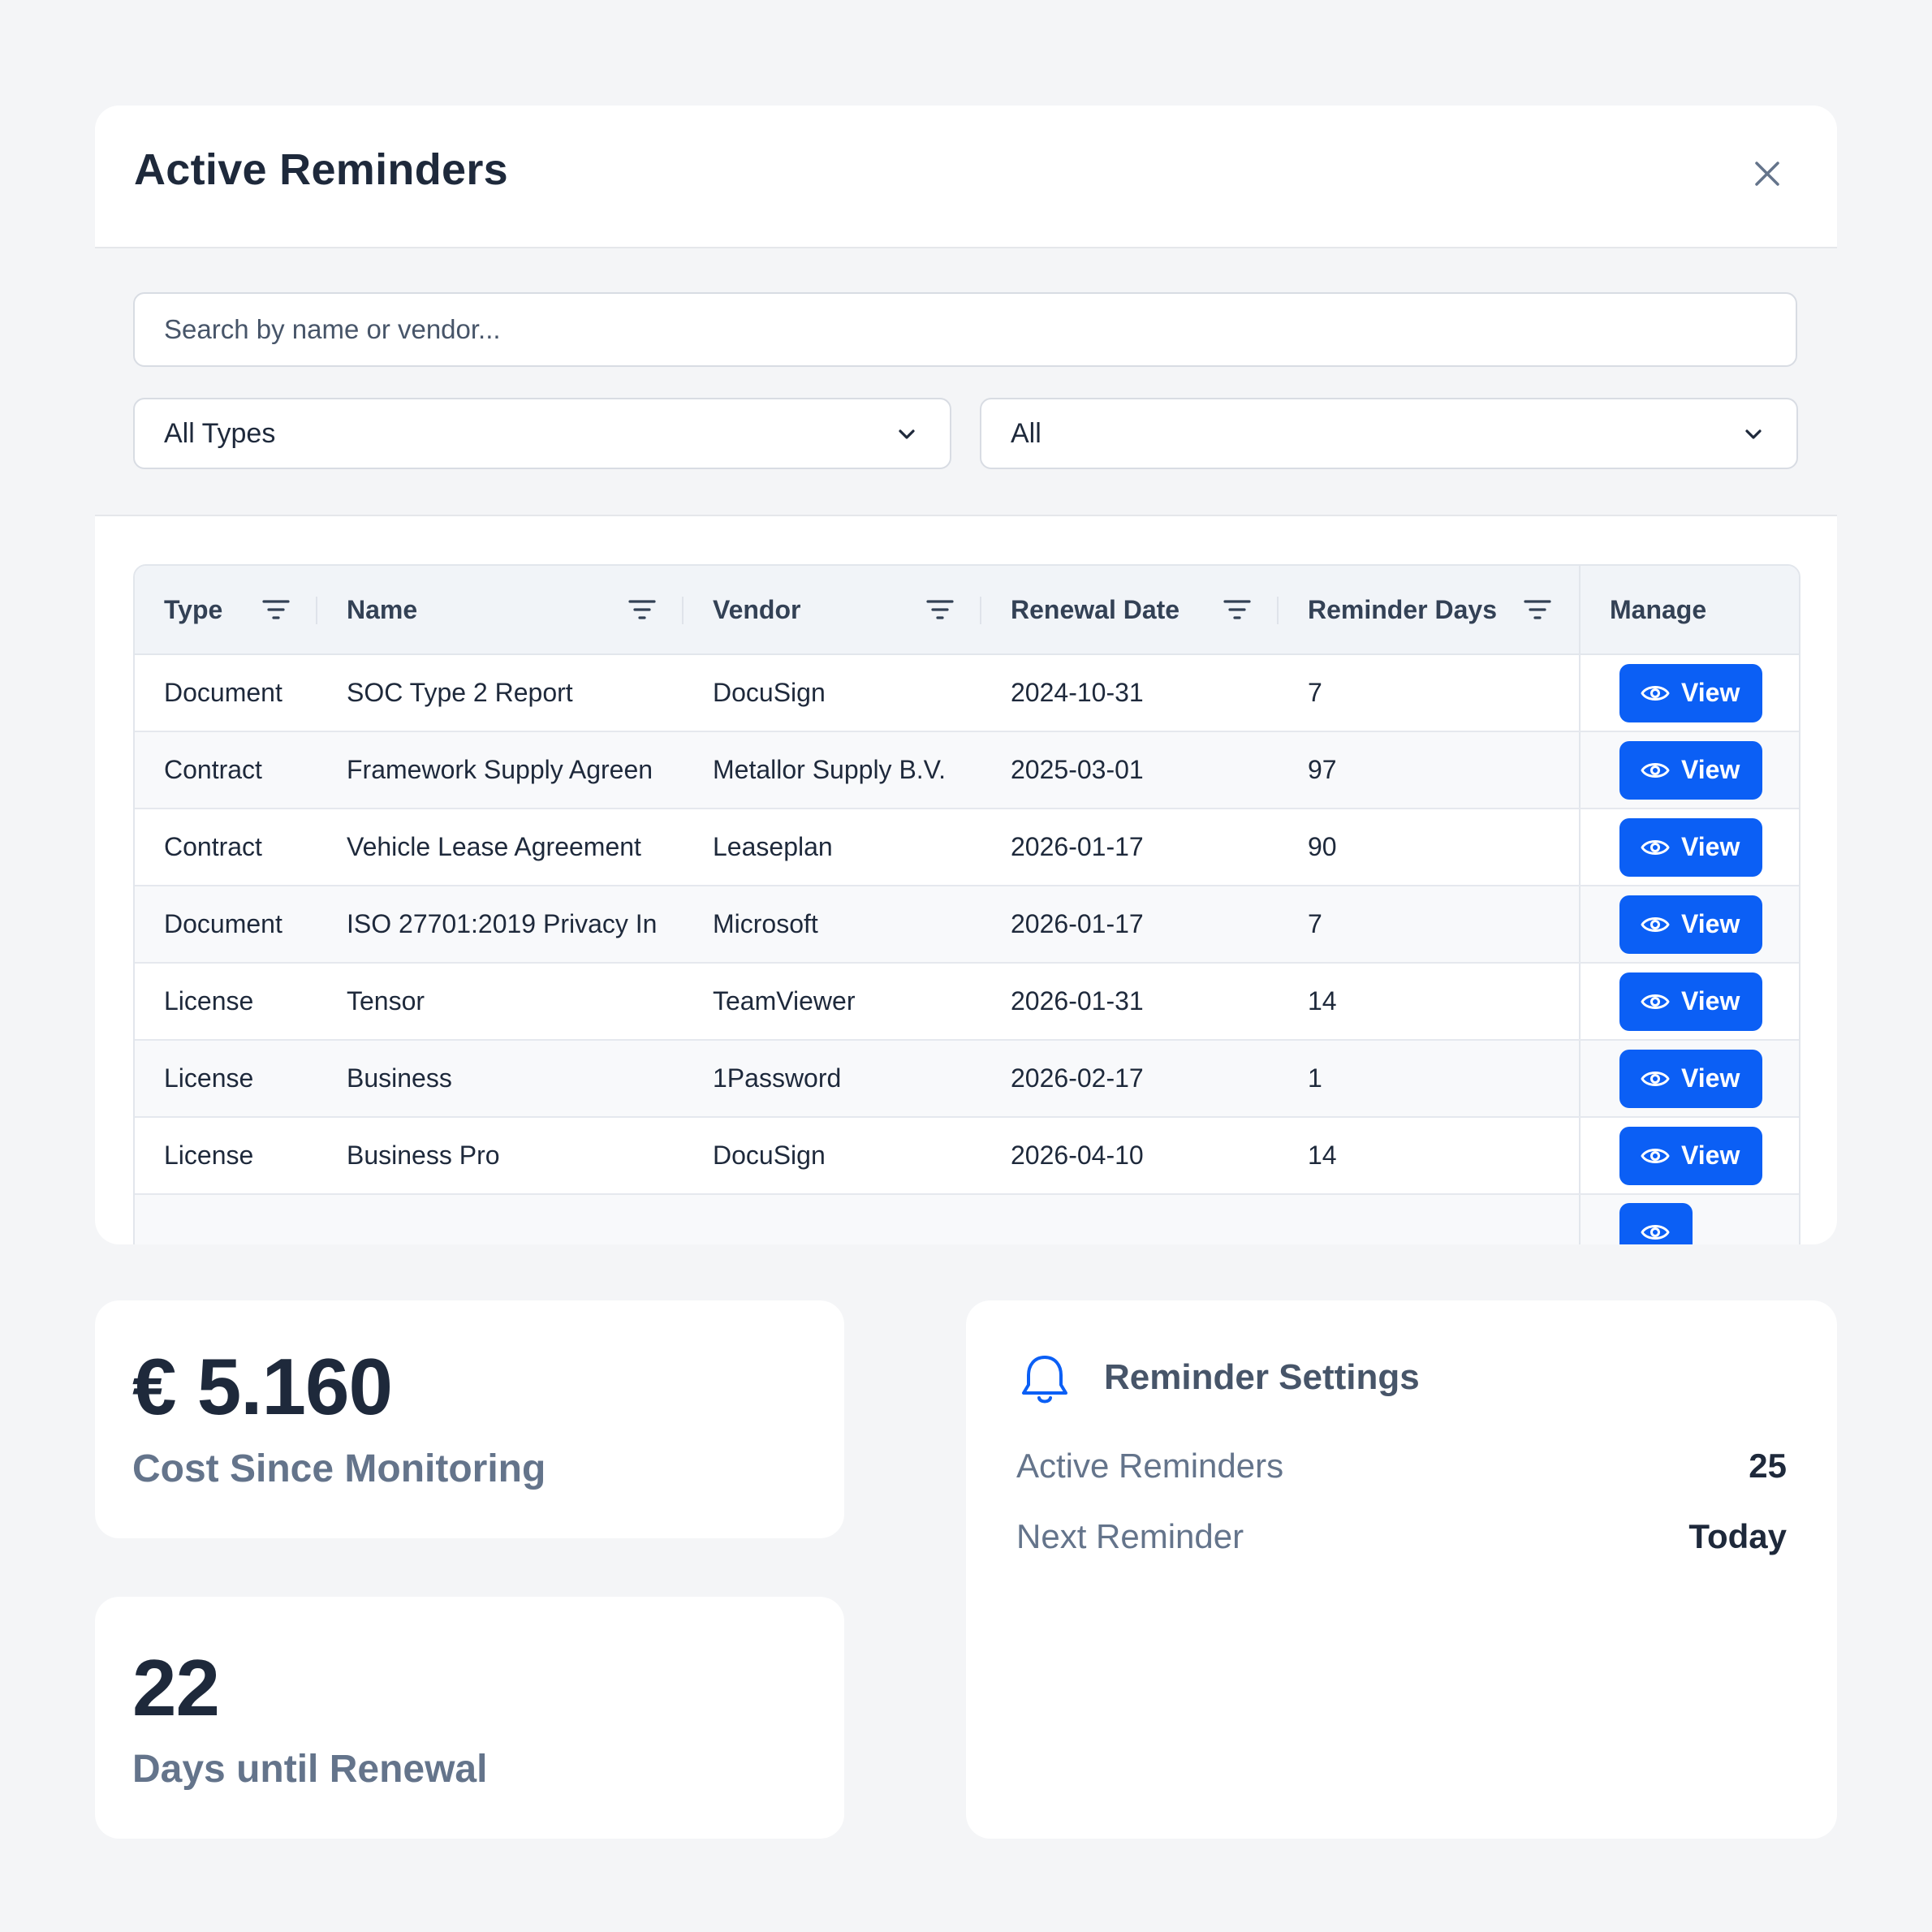 Image resolution: width=1932 pixels, height=1932 pixels. Describe the element at coordinates (1130, 1156) in the screenshot. I see `cell-renewal-date: 2026-04-10` at that location.